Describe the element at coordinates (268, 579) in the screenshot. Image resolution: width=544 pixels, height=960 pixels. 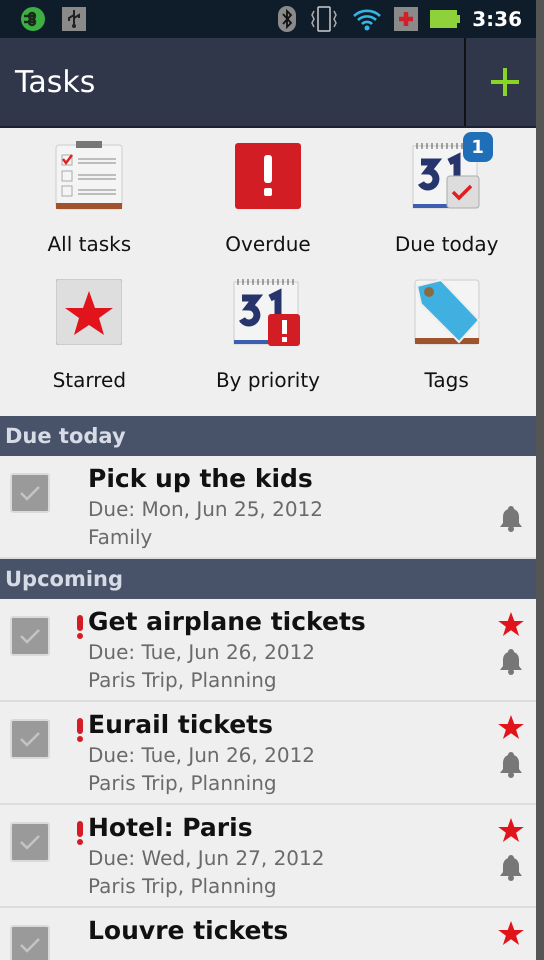
I see `section-header: Upcoming` at that location.